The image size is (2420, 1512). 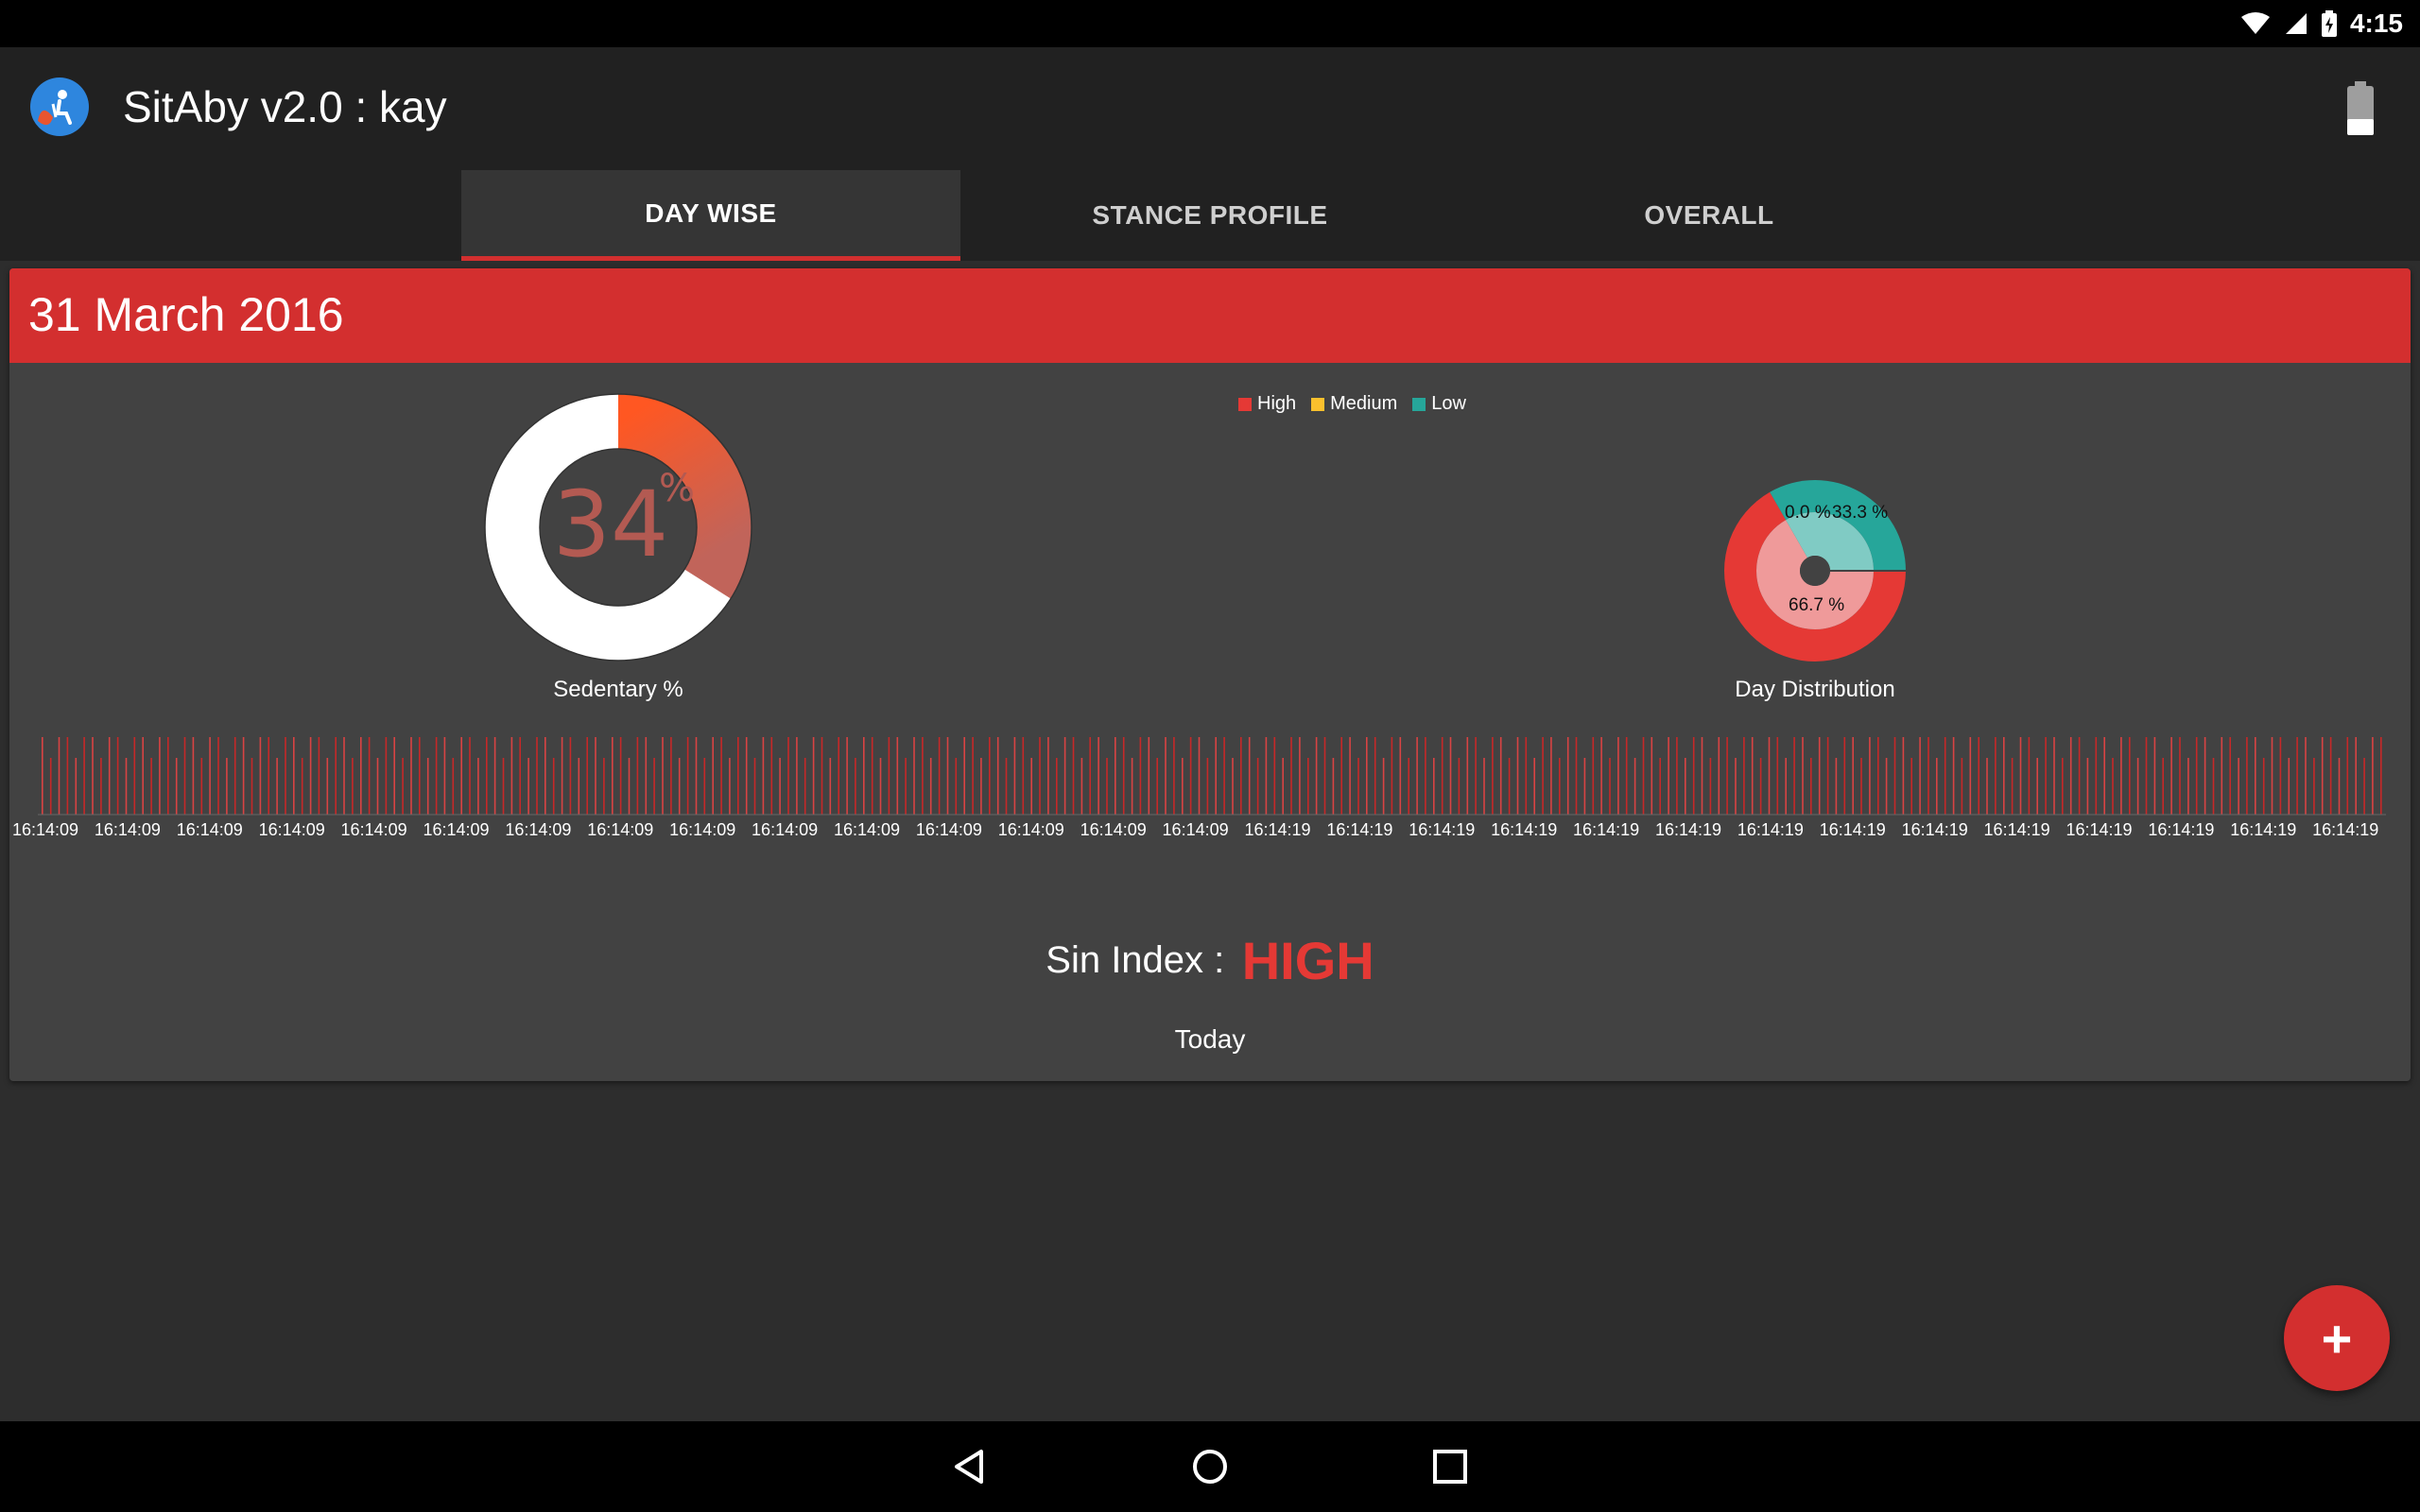 What do you see at coordinates (710, 215) in the screenshot?
I see `tab-day-wise: DAY WISE` at bounding box center [710, 215].